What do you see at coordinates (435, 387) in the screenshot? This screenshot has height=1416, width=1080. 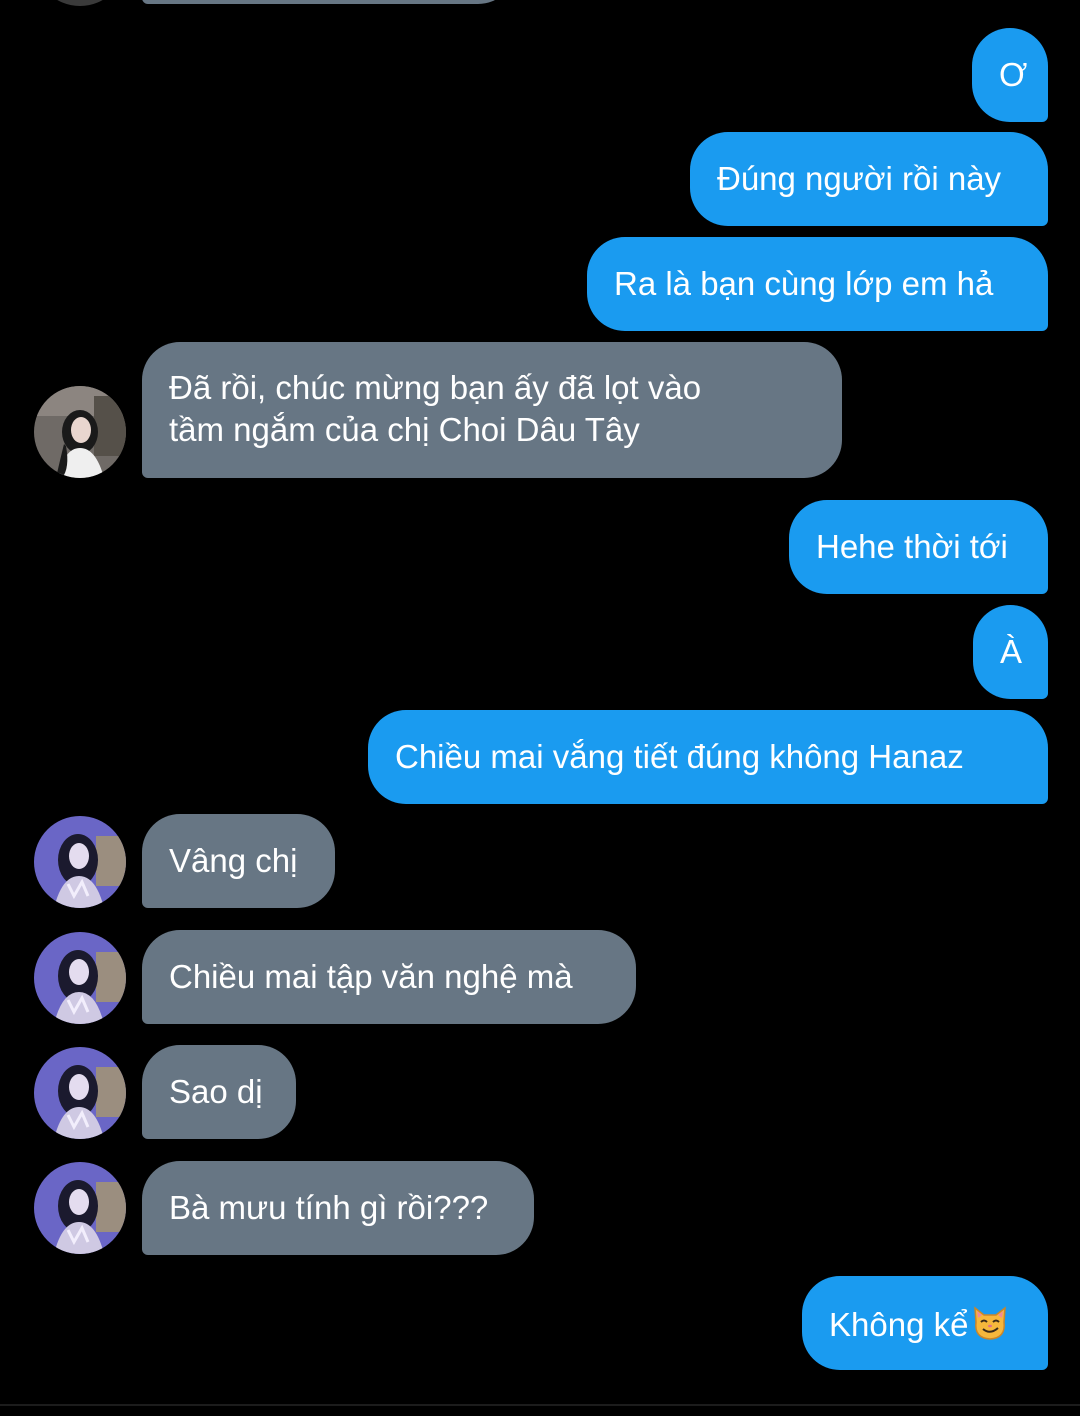 I see `message-text-line: Đã rồi, chúc mừng bạn ấy đã lọt vào` at bounding box center [435, 387].